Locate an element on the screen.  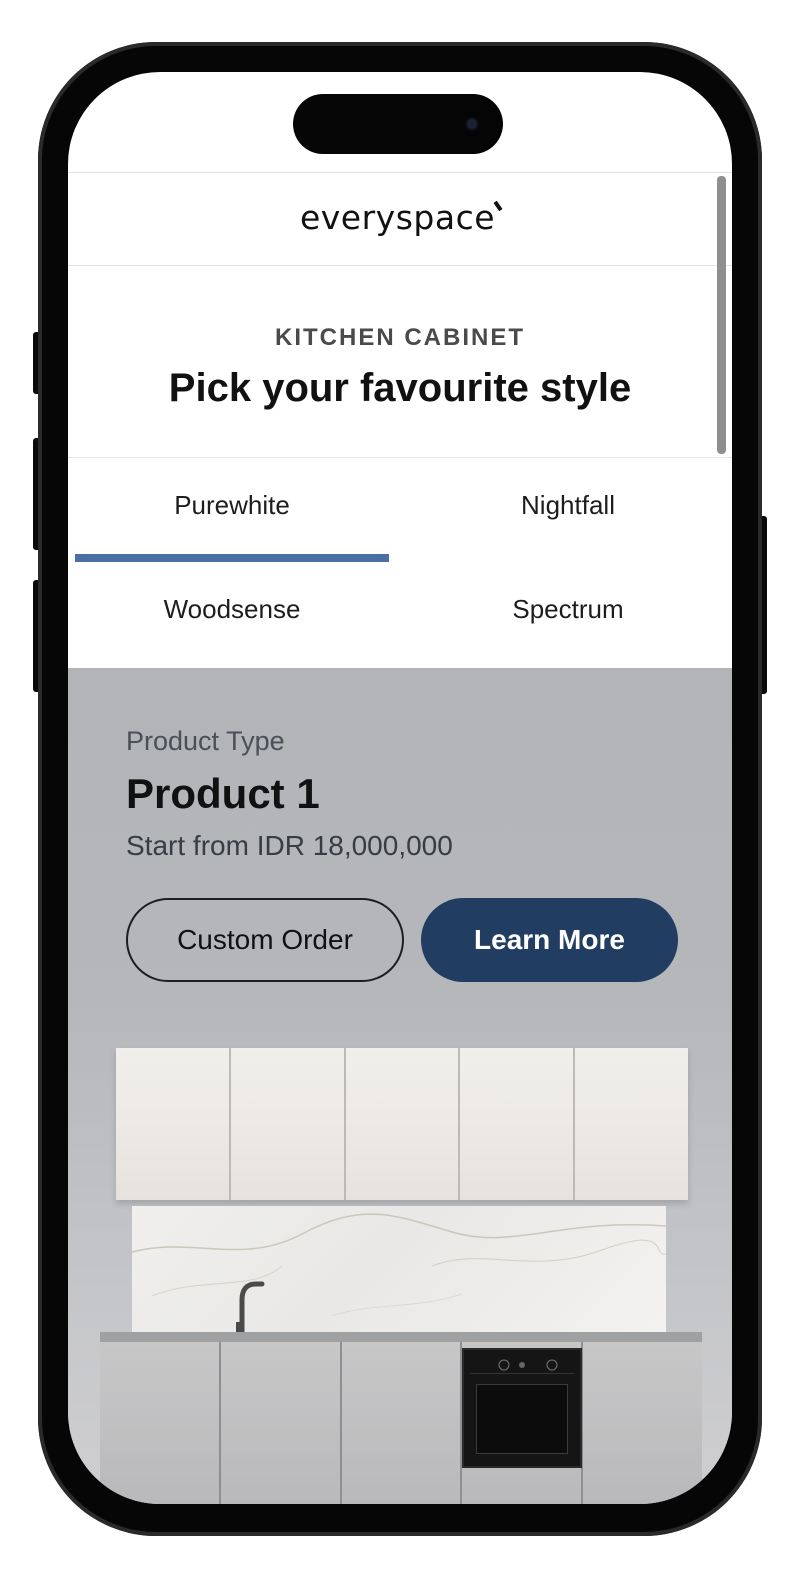
tab-woodsense: Woodsense is located at coordinates (232, 609).